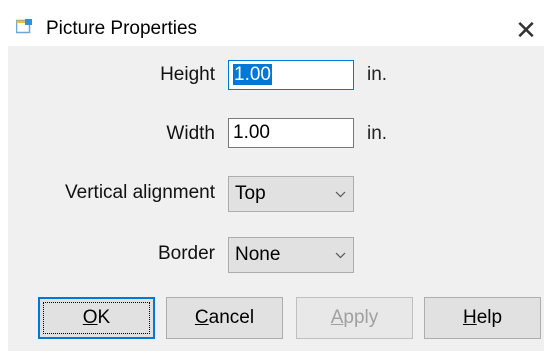 The width and height of the screenshot is (550, 357). I want to click on border-selected: None, so click(258, 254).